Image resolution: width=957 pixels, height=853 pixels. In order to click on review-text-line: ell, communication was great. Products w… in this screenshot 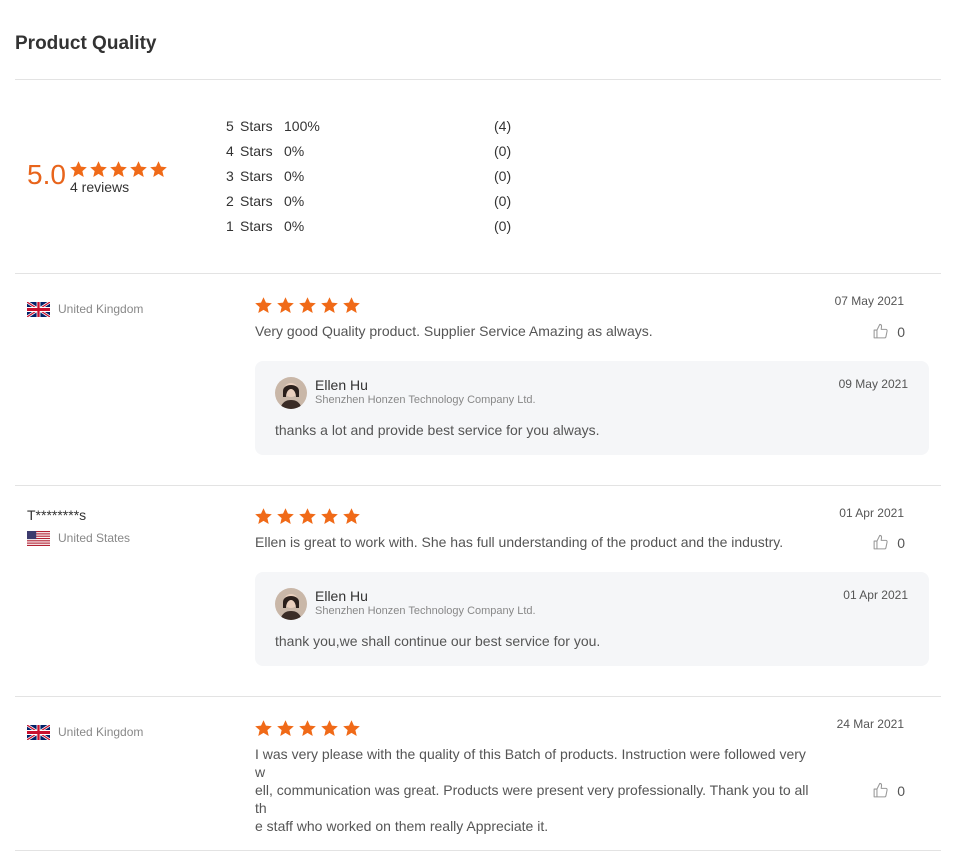, I will do `click(532, 799)`.